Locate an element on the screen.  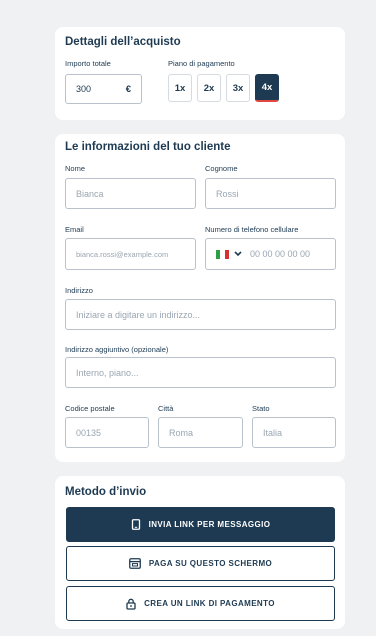
lock-icon is located at coordinates (131, 604).